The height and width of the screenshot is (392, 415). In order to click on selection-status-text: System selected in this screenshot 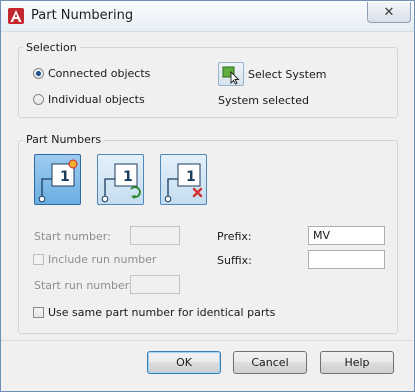, I will do `click(263, 100)`.